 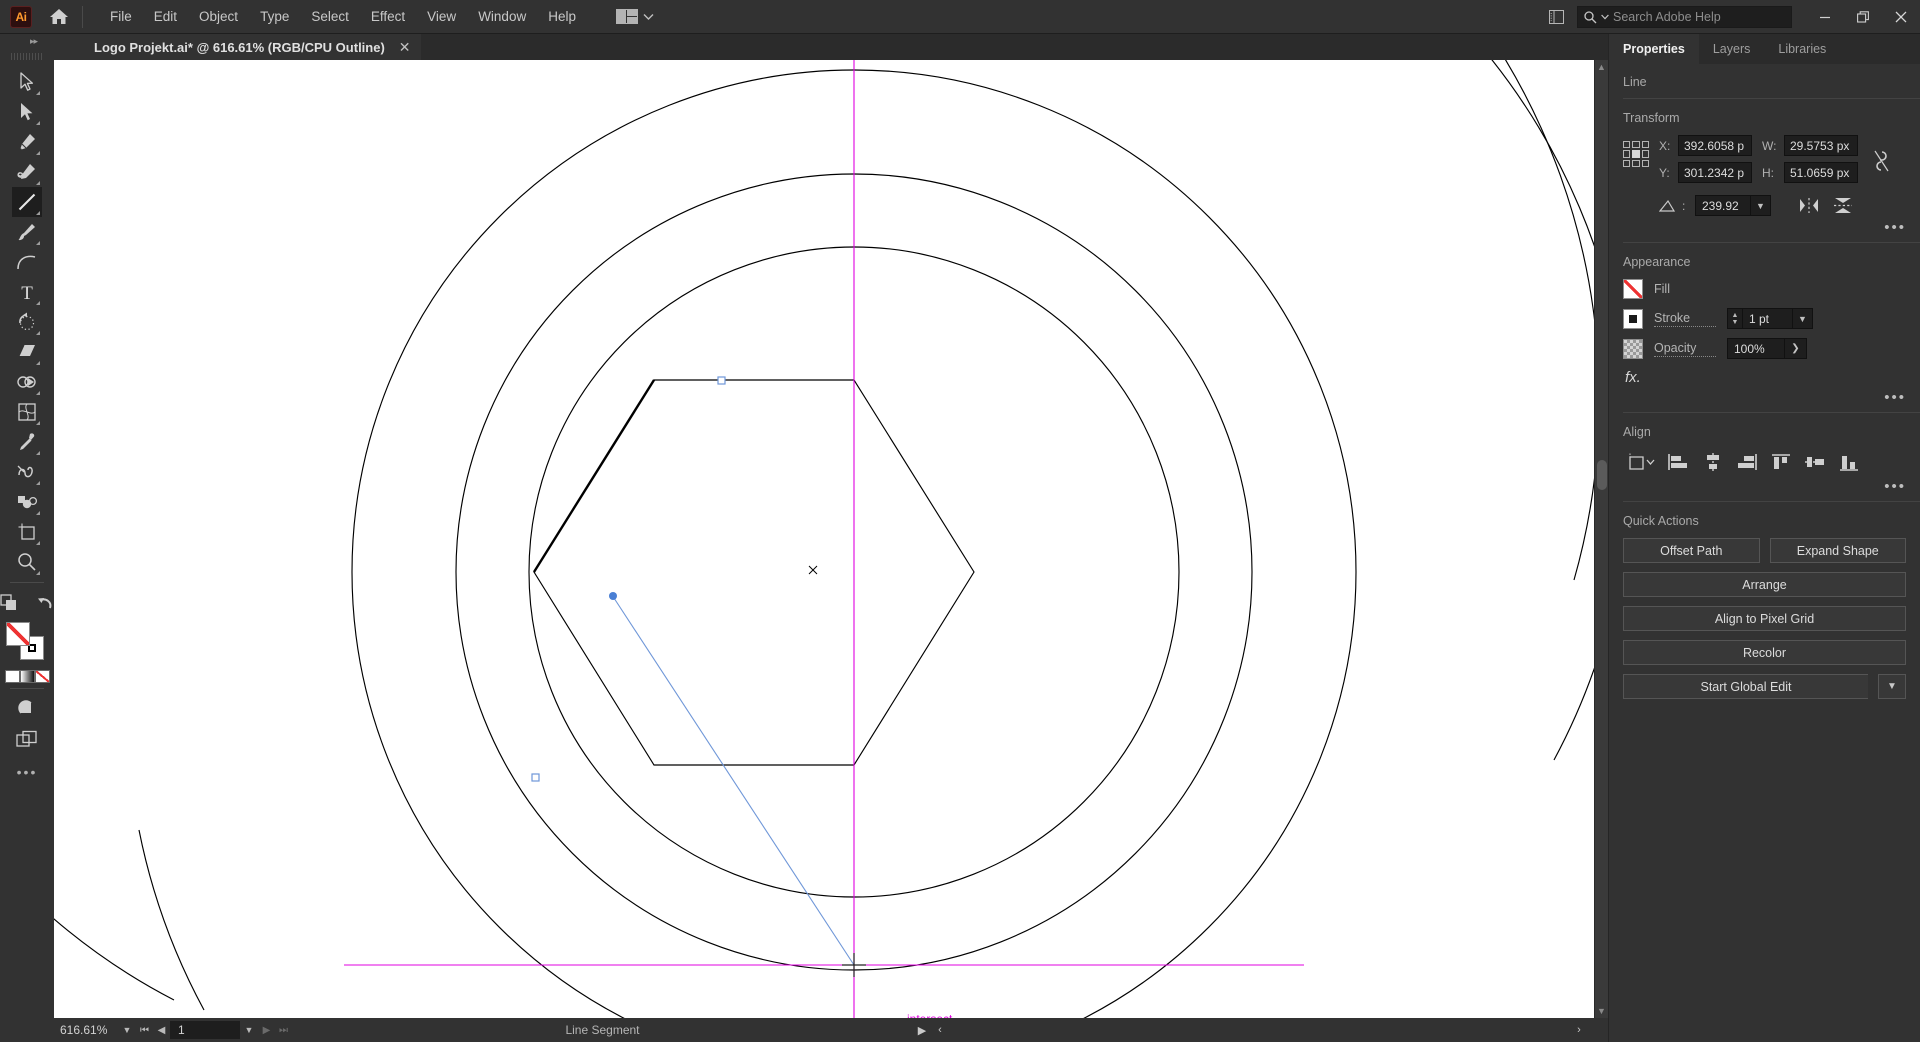 What do you see at coordinates (27, 442) in the screenshot?
I see `eyedropper-tool` at bounding box center [27, 442].